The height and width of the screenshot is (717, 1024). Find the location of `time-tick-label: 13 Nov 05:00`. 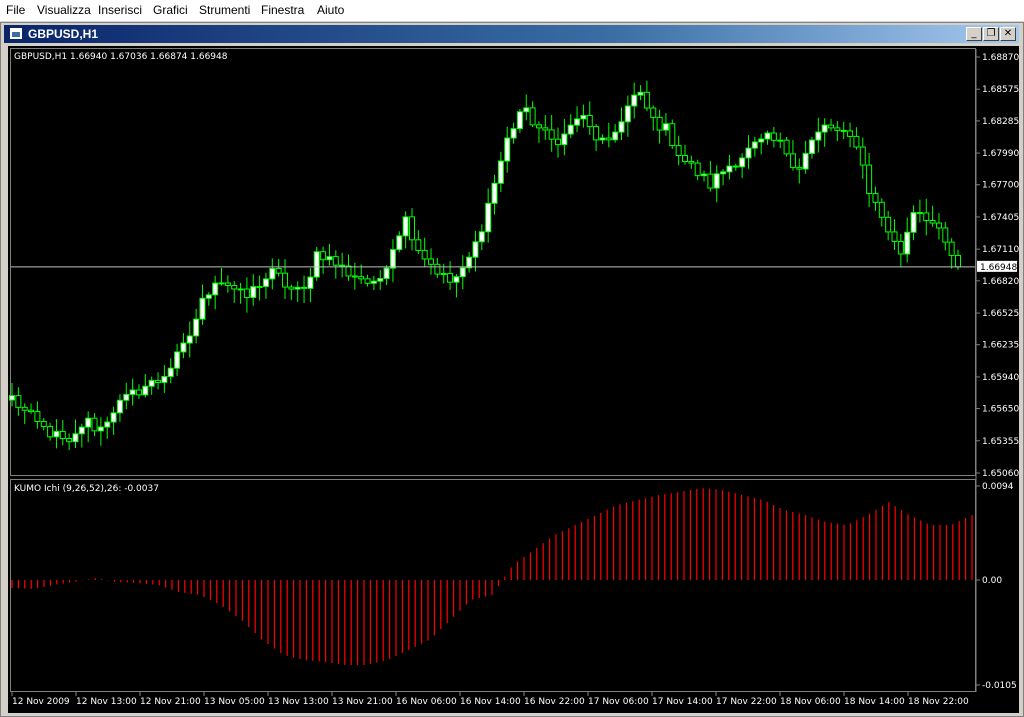

time-tick-label: 13 Nov 05:00 is located at coordinates (234, 702).